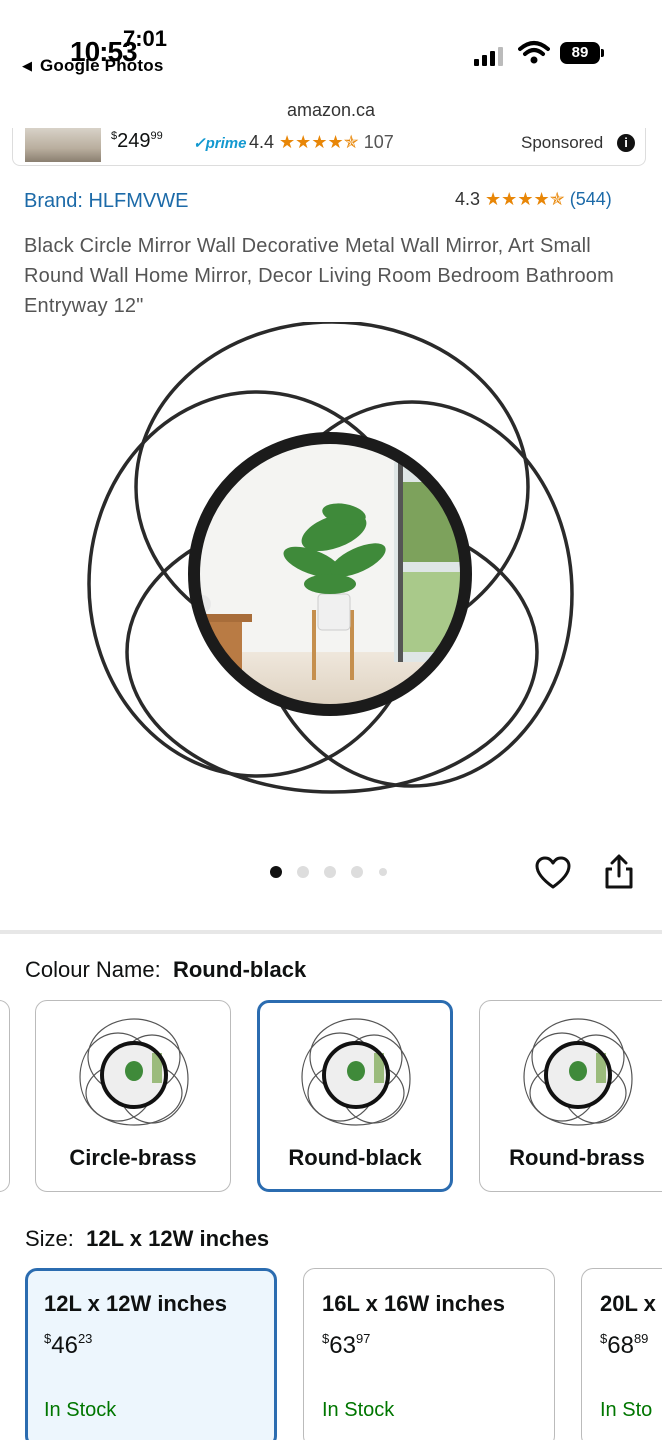 This screenshot has width=662, height=1440. I want to click on status-bar: ◀ Google Photos 10:53 7:01 89, so click(331, 46).